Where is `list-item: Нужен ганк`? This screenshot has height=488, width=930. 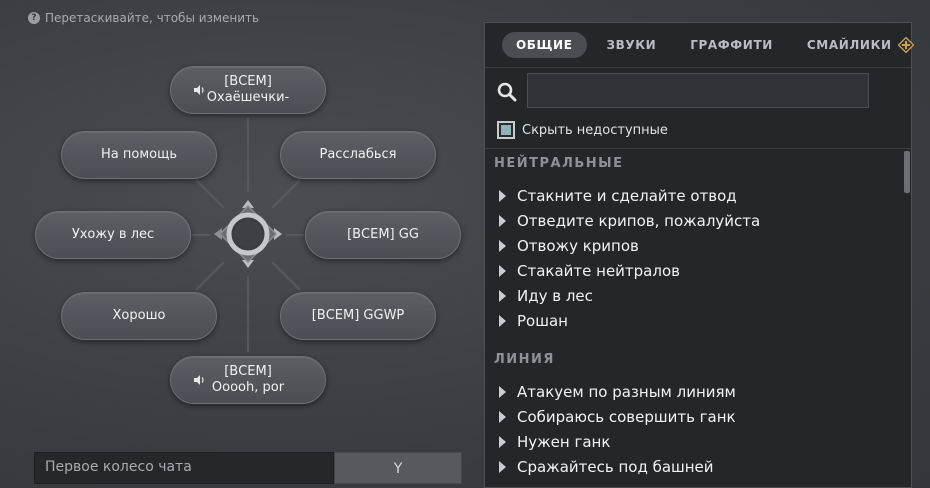 list-item: Нужен ганк is located at coordinates (698, 441).